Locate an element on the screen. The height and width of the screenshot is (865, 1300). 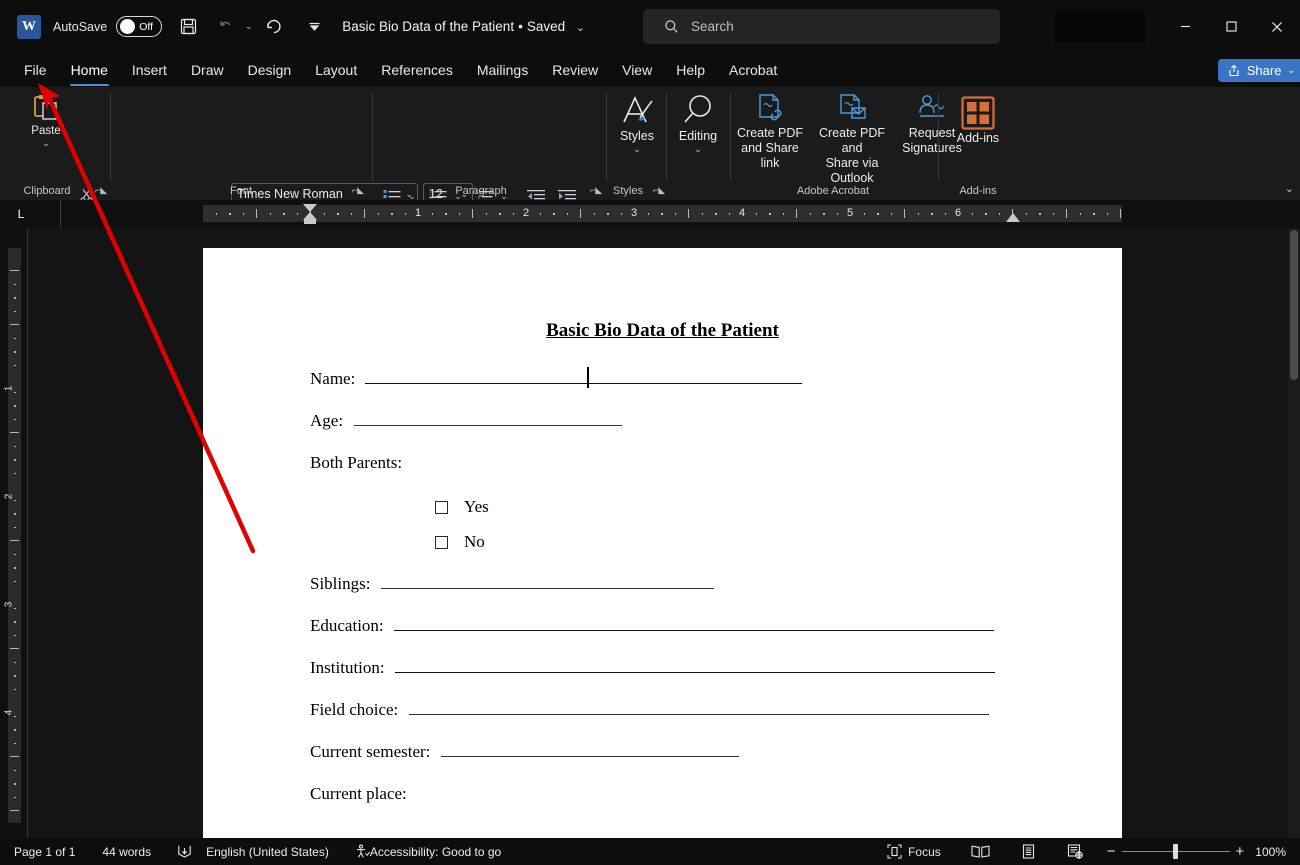
zoom-level: 100% is located at coordinates (1270, 852).